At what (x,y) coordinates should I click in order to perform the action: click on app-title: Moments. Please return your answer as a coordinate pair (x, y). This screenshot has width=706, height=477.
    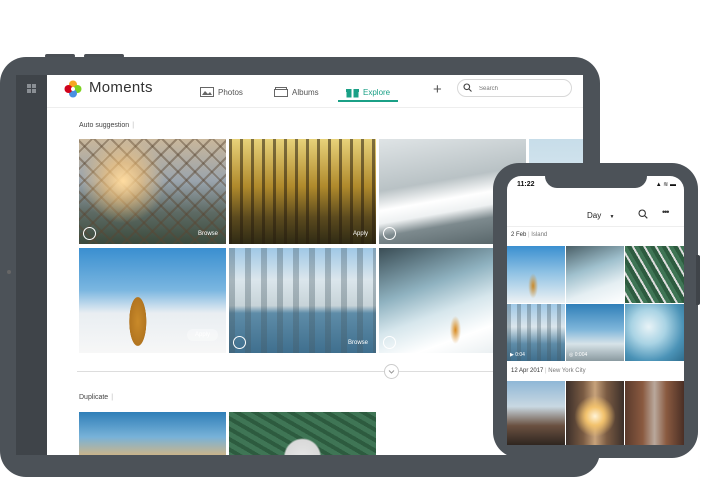
    Looking at the image, I should click on (121, 87).